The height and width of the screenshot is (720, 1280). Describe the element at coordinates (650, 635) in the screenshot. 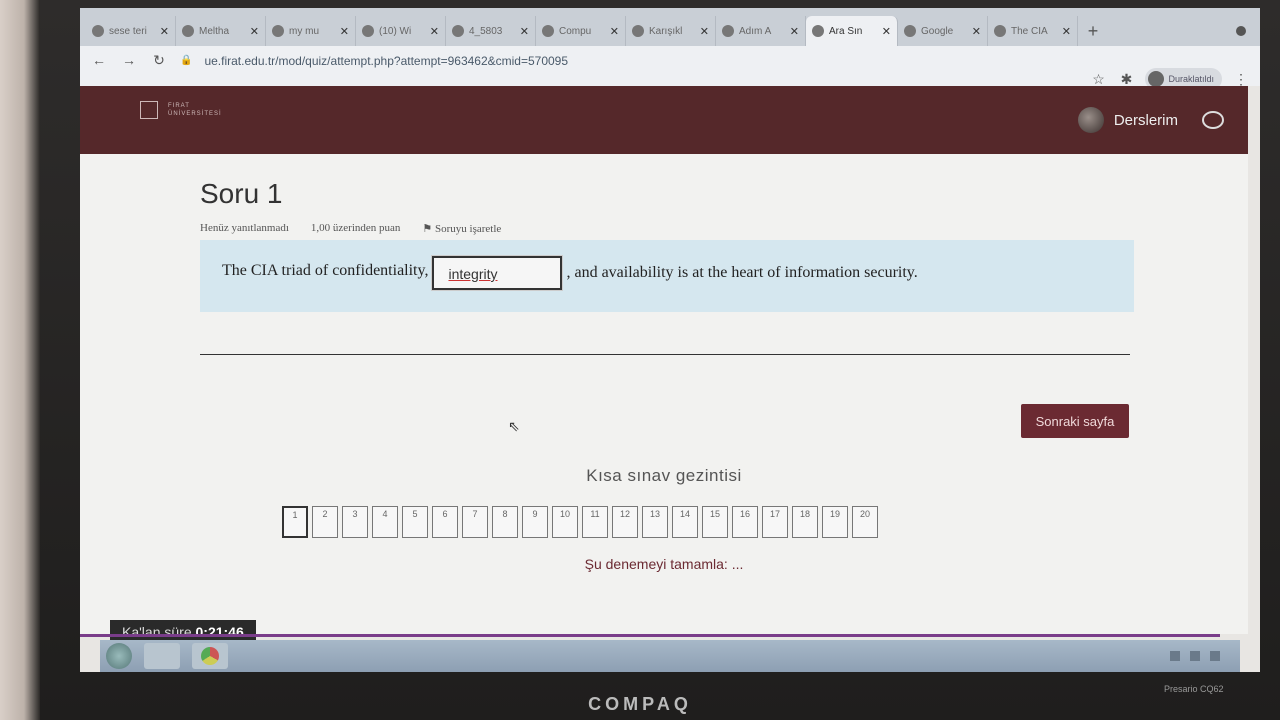

I see `footer-accent-line` at that location.